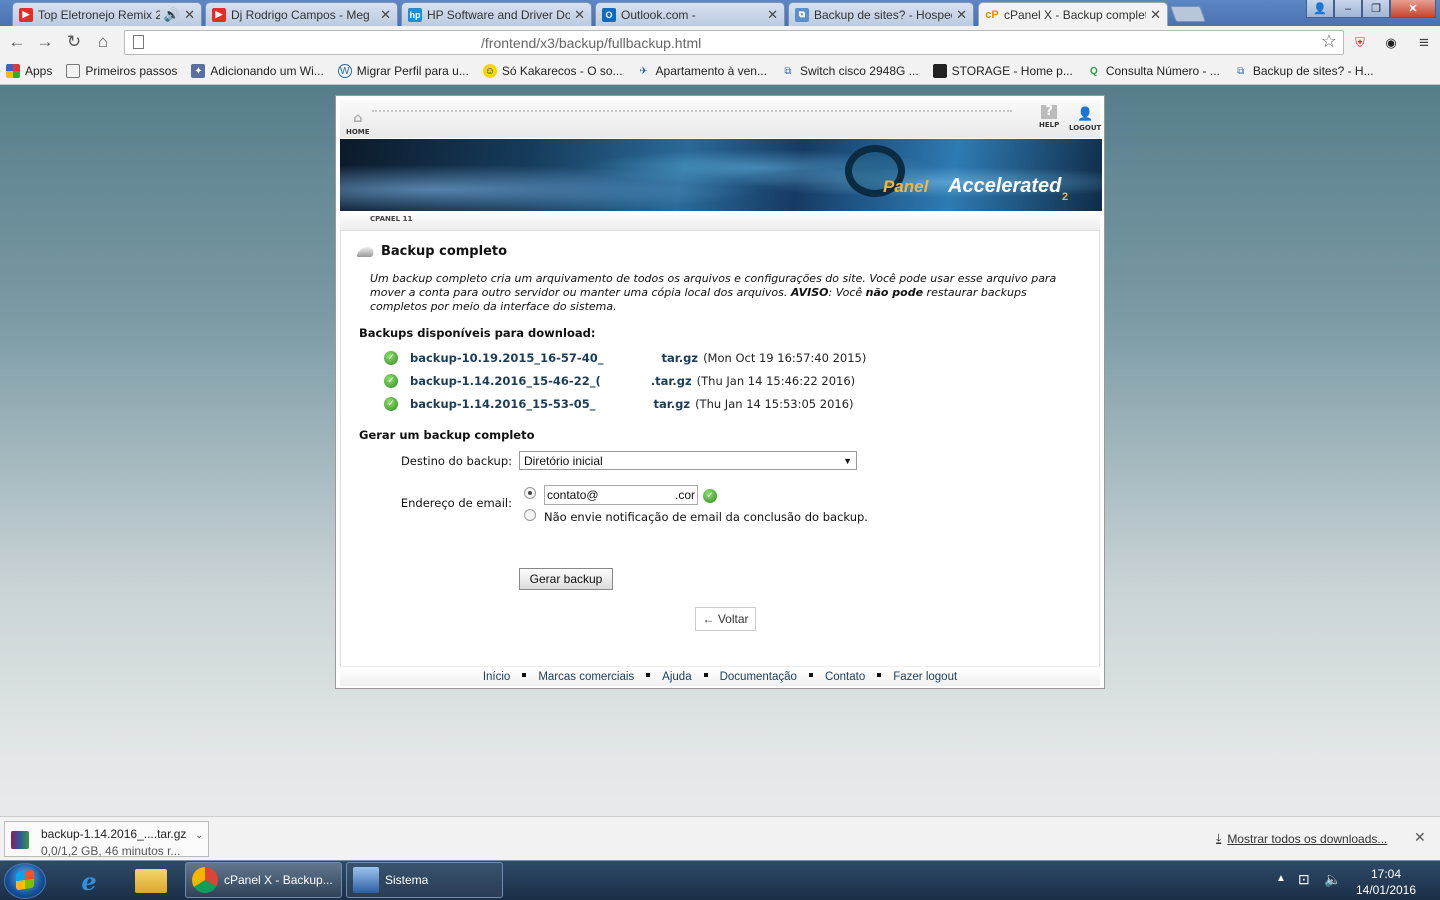  Describe the element at coordinates (688, 460) in the screenshot. I see `destination-select: Diretório inicial ▼` at that location.